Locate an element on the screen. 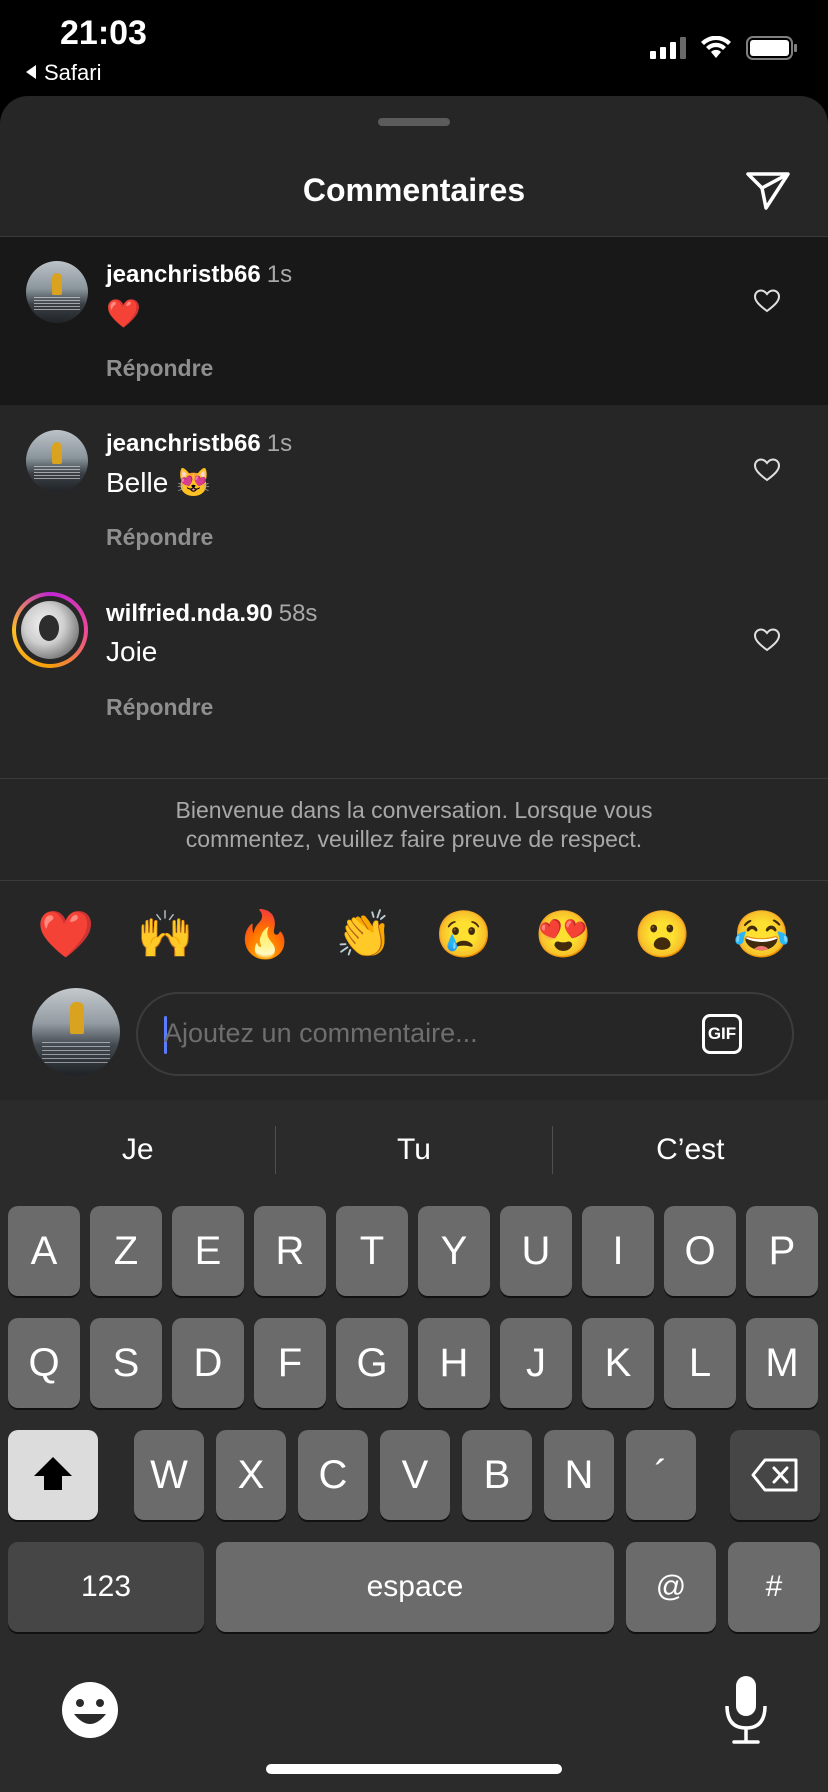  status-time: 21:03 is located at coordinates (103, 33).